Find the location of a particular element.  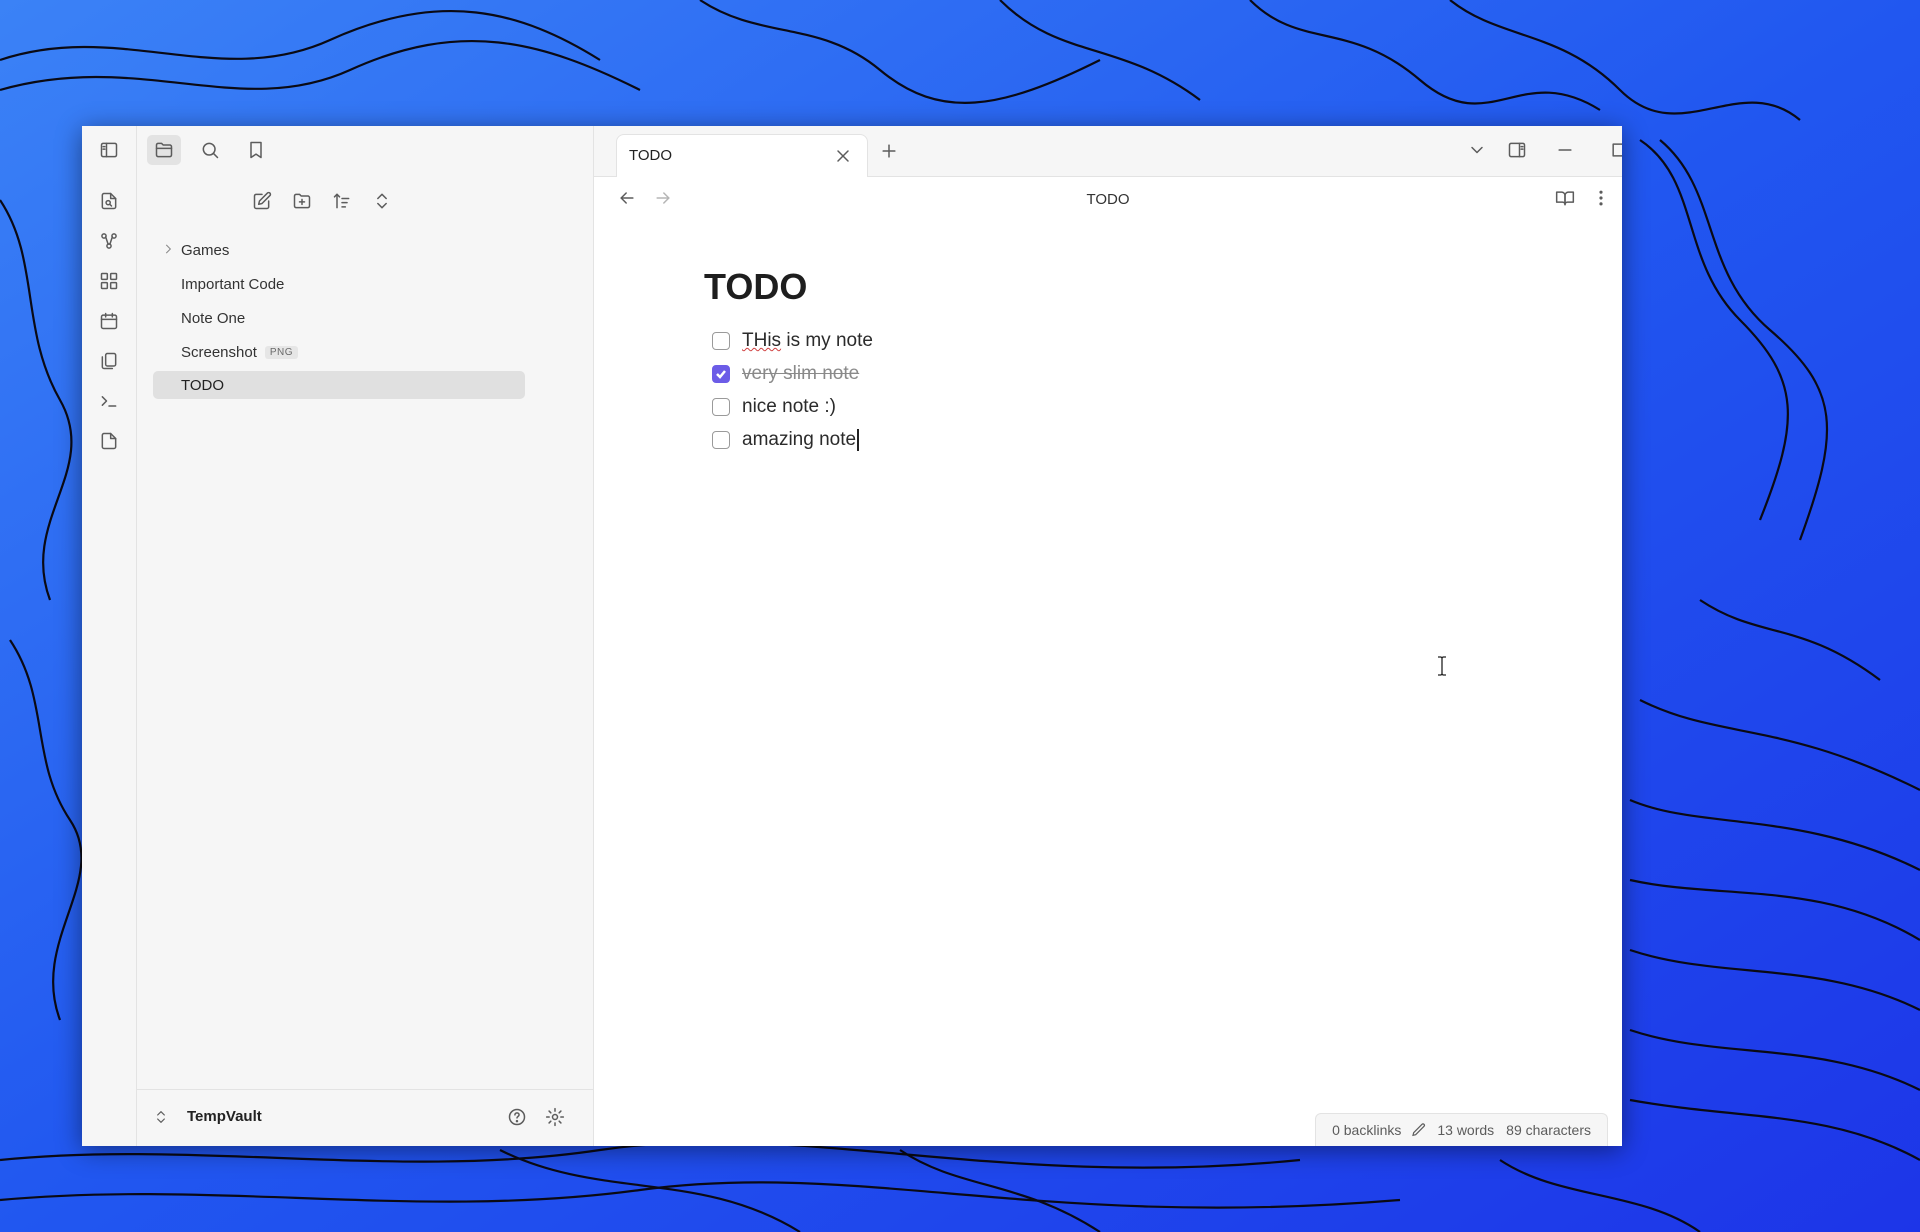

status-bar: 0 backlinks 13 words 89 characters is located at coordinates (1461, 1129).